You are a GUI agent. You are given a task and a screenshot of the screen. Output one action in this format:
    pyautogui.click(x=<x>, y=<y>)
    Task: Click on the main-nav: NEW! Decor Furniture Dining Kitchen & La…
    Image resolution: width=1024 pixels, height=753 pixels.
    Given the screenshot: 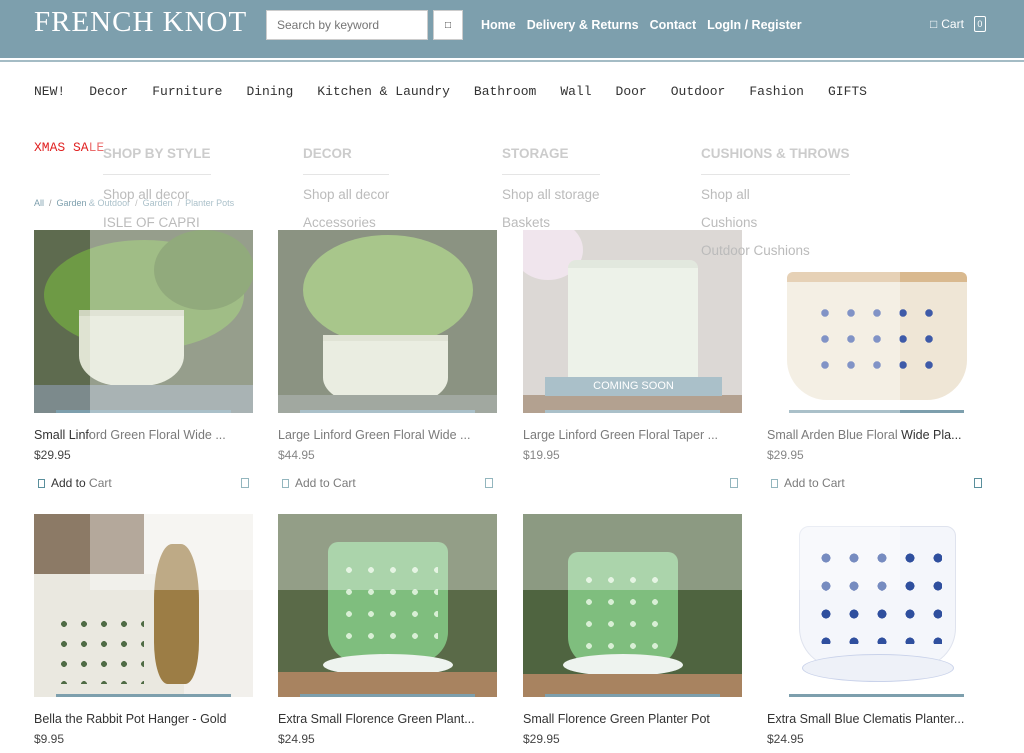 What is the action you would take?
    pyautogui.click(x=450, y=91)
    